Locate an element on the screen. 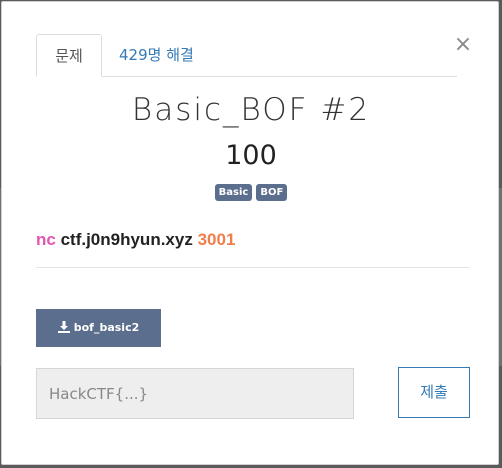  command-text: nc is located at coordinates (46, 239).